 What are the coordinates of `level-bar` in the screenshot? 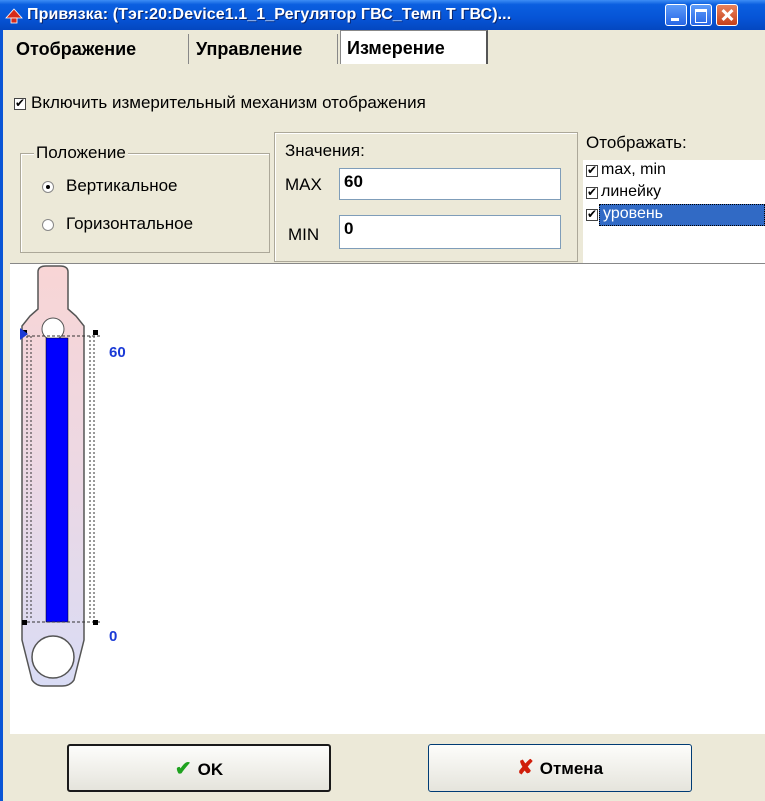 It's located at (57, 480).